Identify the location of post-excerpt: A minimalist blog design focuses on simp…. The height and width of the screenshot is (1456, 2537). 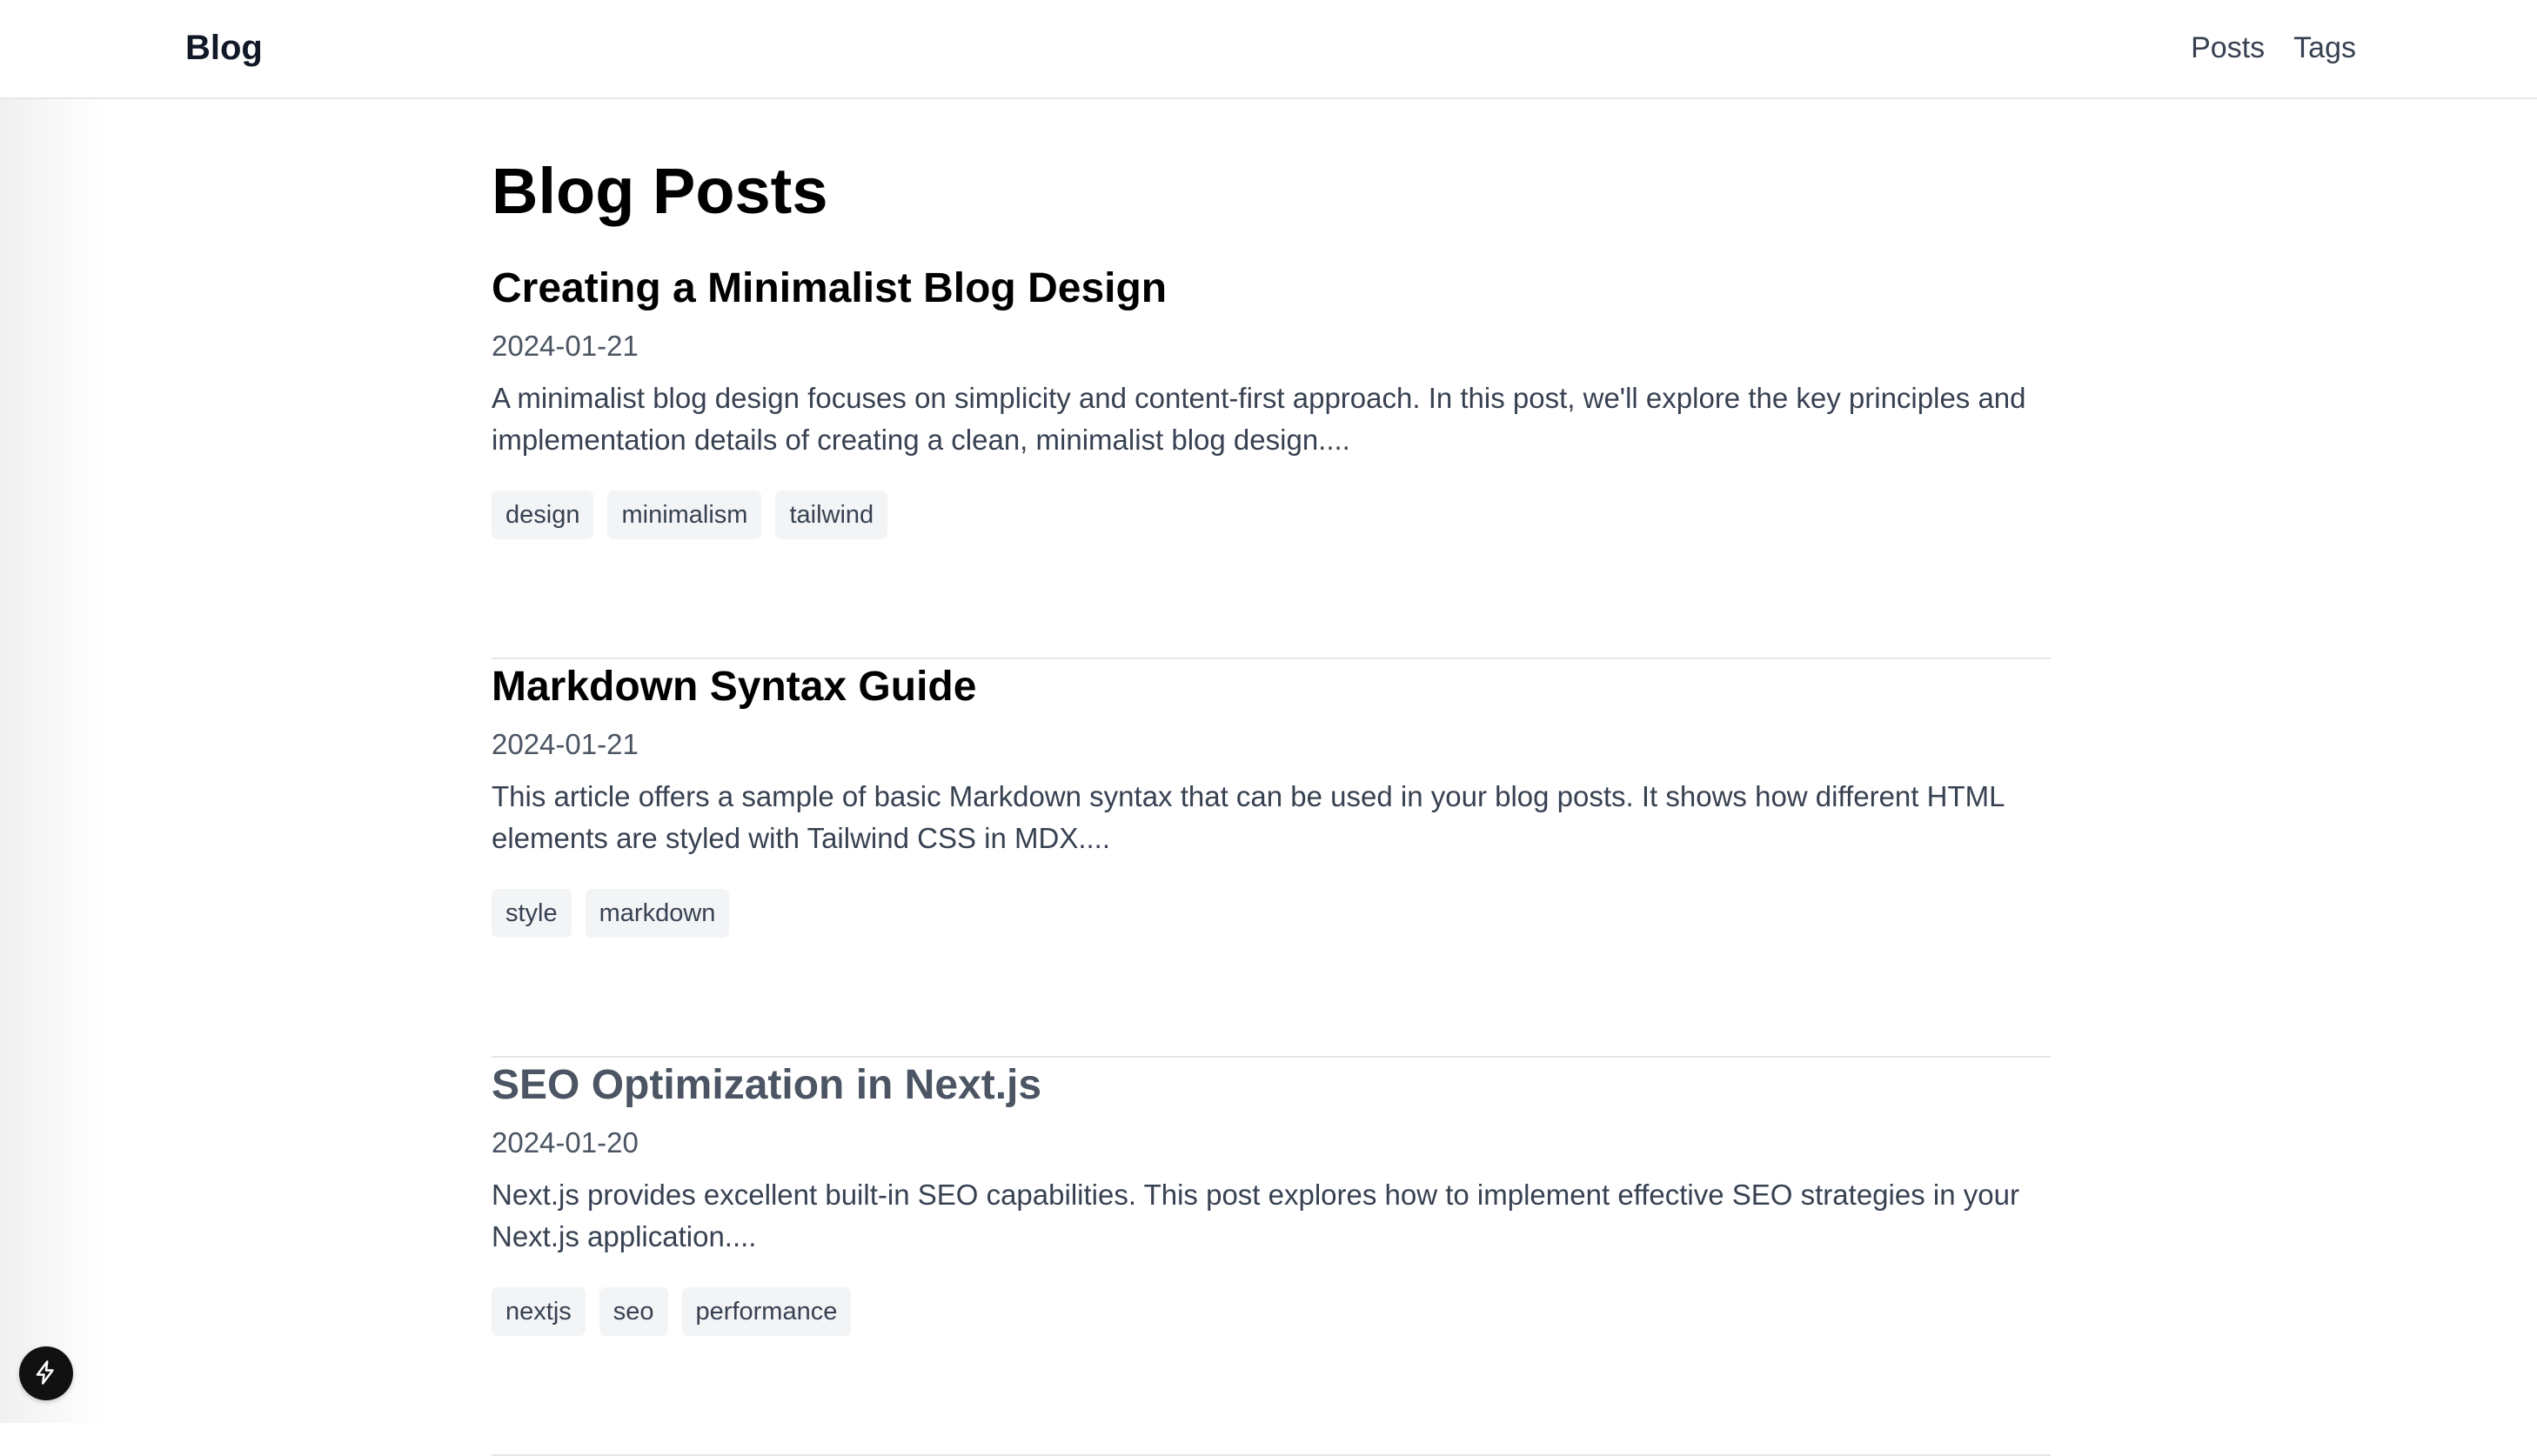
(1259, 419).